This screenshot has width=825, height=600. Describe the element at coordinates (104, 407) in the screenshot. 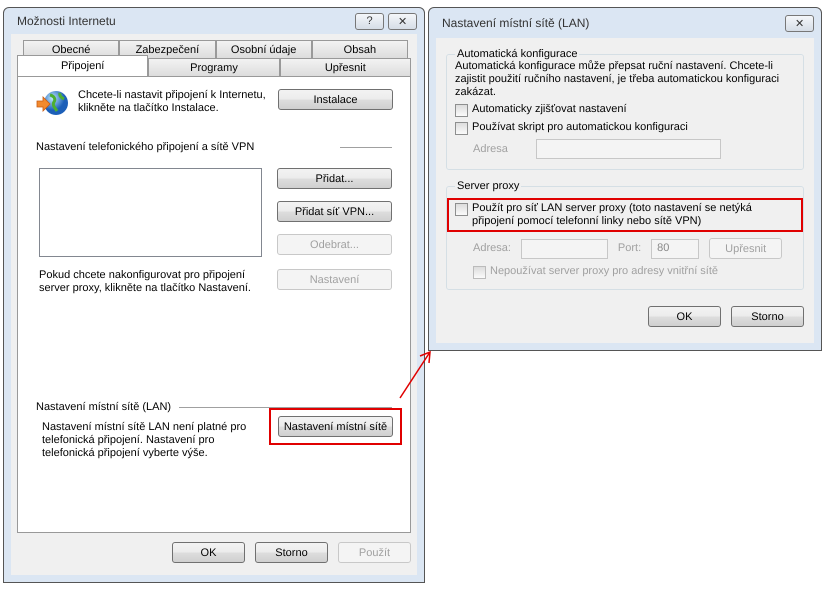

I see `section-heading: Nastavení místní sítě (LAN)` at that location.